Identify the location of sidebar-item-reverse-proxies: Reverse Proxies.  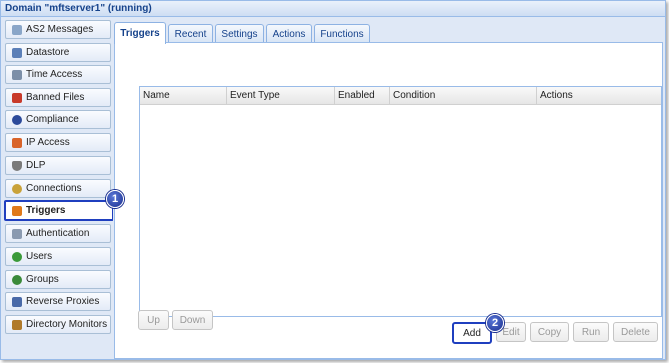
(58, 301).